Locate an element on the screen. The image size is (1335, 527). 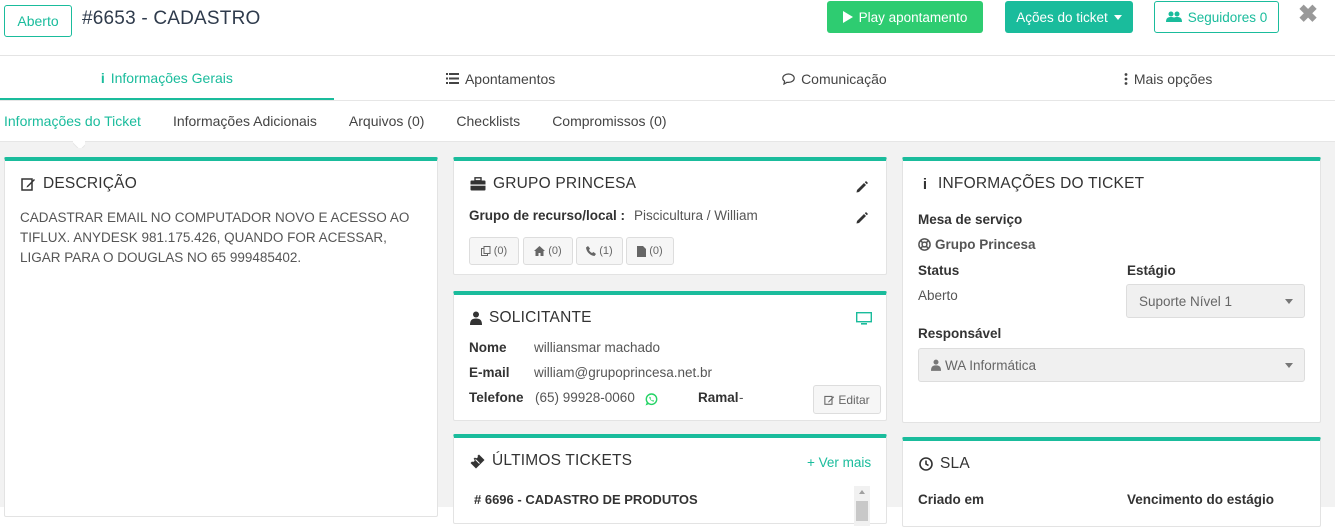
tab-informacoes-gerais: i Informações Gerais is located at coordinates (167, 78).